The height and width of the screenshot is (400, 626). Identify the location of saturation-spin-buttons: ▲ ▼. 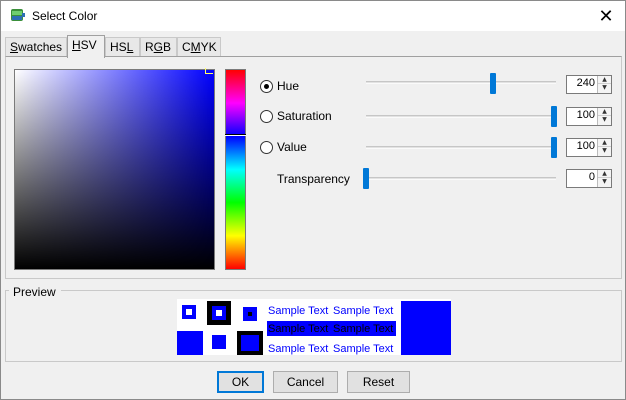
(604, 116).